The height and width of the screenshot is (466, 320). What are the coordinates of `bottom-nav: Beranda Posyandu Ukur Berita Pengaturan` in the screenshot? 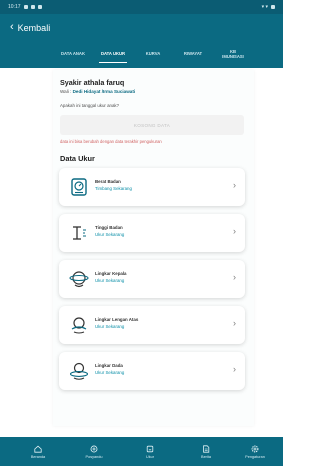 It's located at (141, 451).